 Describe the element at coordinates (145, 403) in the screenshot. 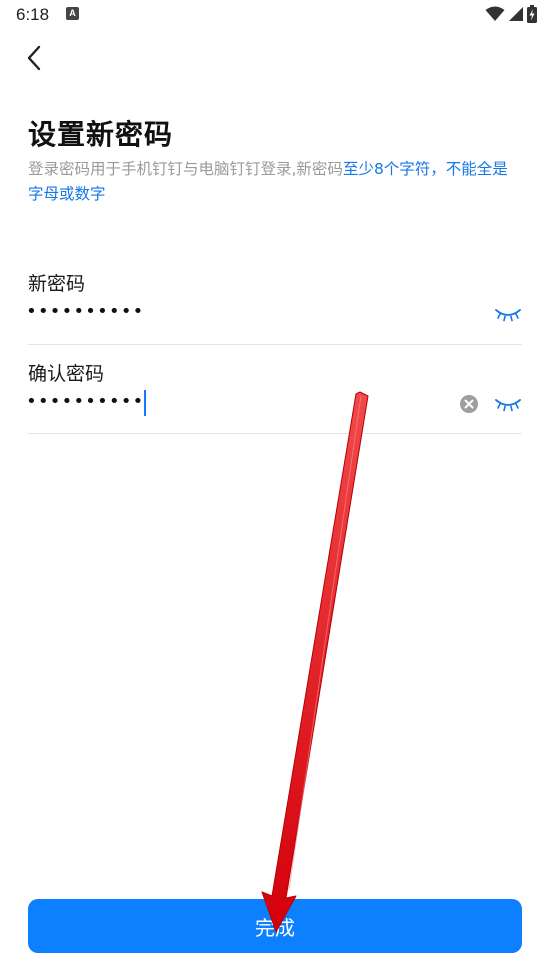

I see `text-caret` at that location.